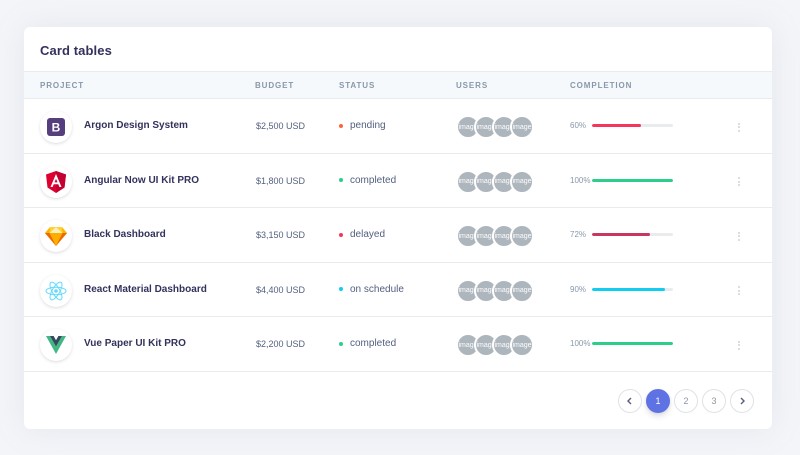 Image resolution: width=800 pixels, height=455 pixels. Describe the element at coordinates (578, 289) in the screenshot. I see `completion-percent: 90%` at that location.